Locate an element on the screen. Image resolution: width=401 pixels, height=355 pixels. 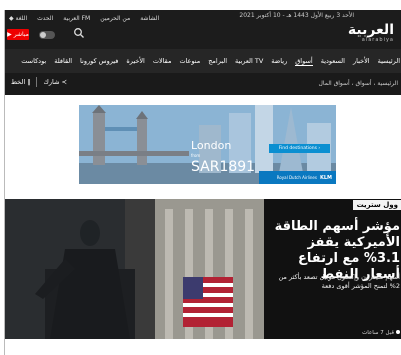
article-time: قبل 7 ساعات is located at coordinates (381, 333).